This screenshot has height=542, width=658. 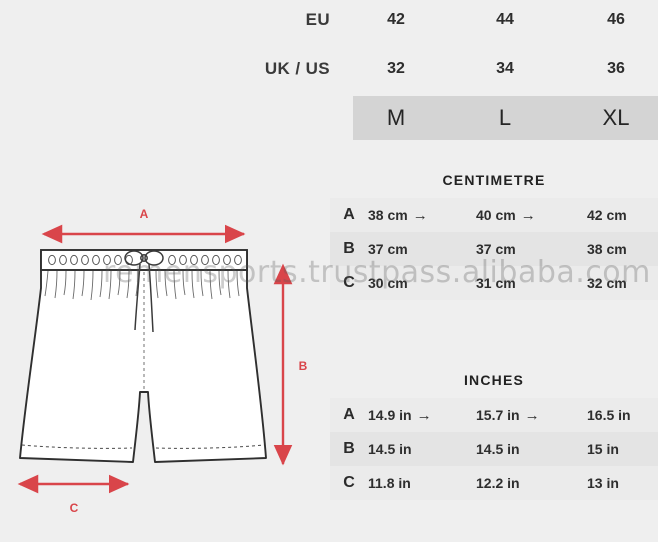 I want to click on table-row: A 14.9 in → 15.7 in → 16.5 in, so click(x=494, y=415).